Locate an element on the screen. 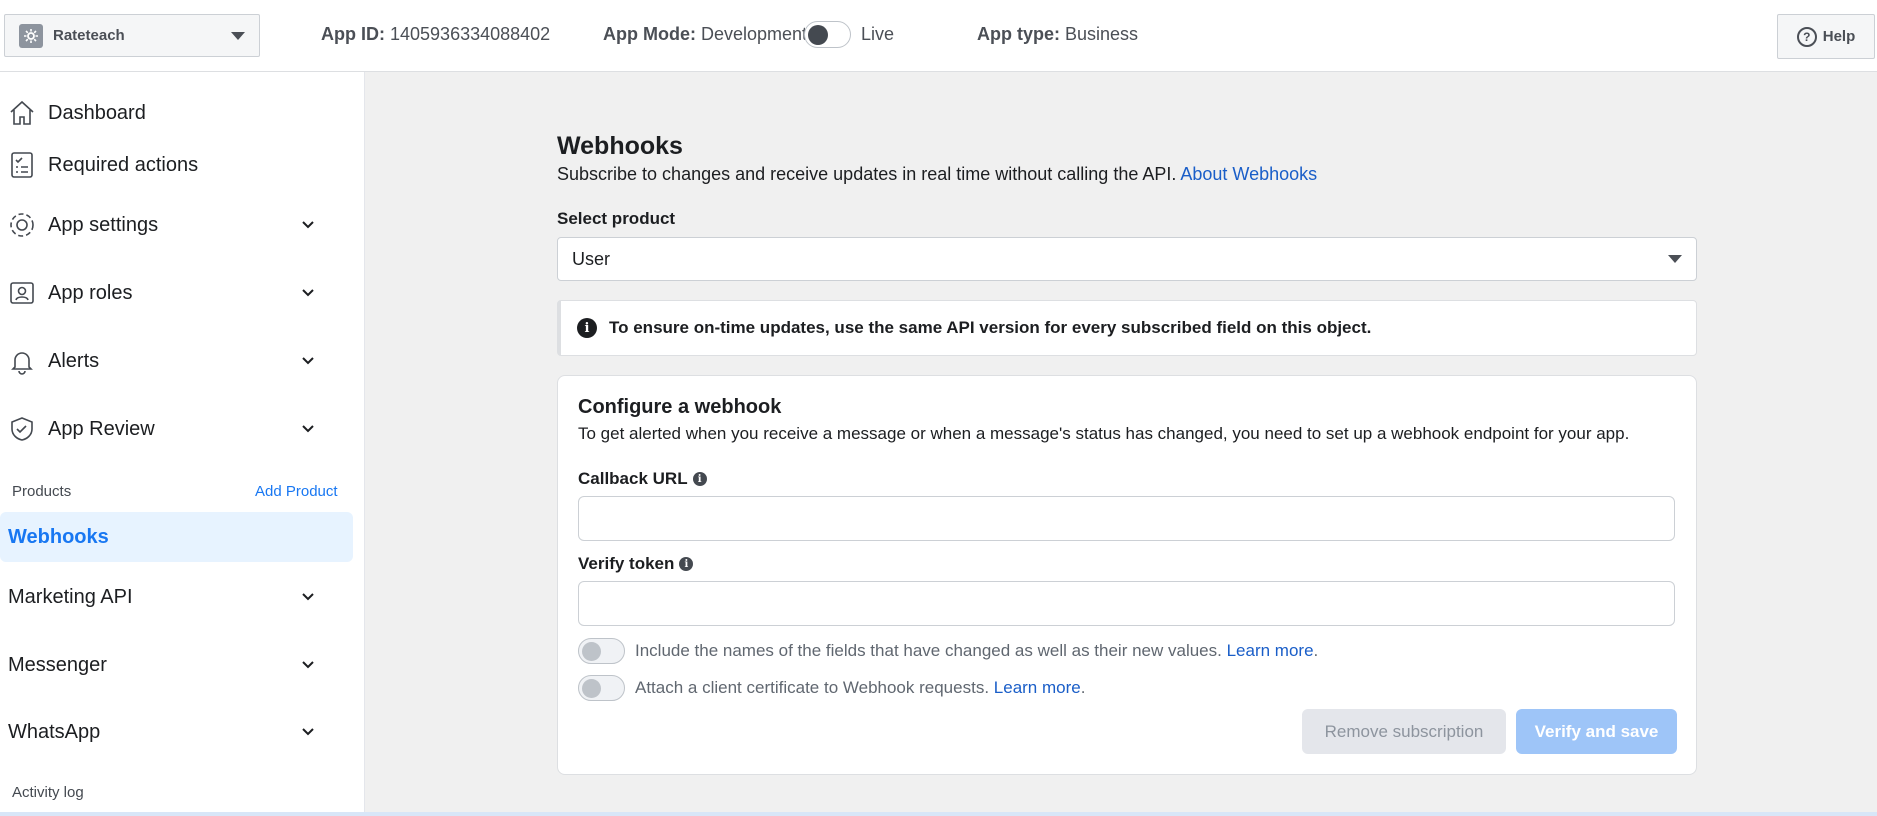 The image size is (1877, 816). include-fields-toggle is located at coordinates (601, 651).